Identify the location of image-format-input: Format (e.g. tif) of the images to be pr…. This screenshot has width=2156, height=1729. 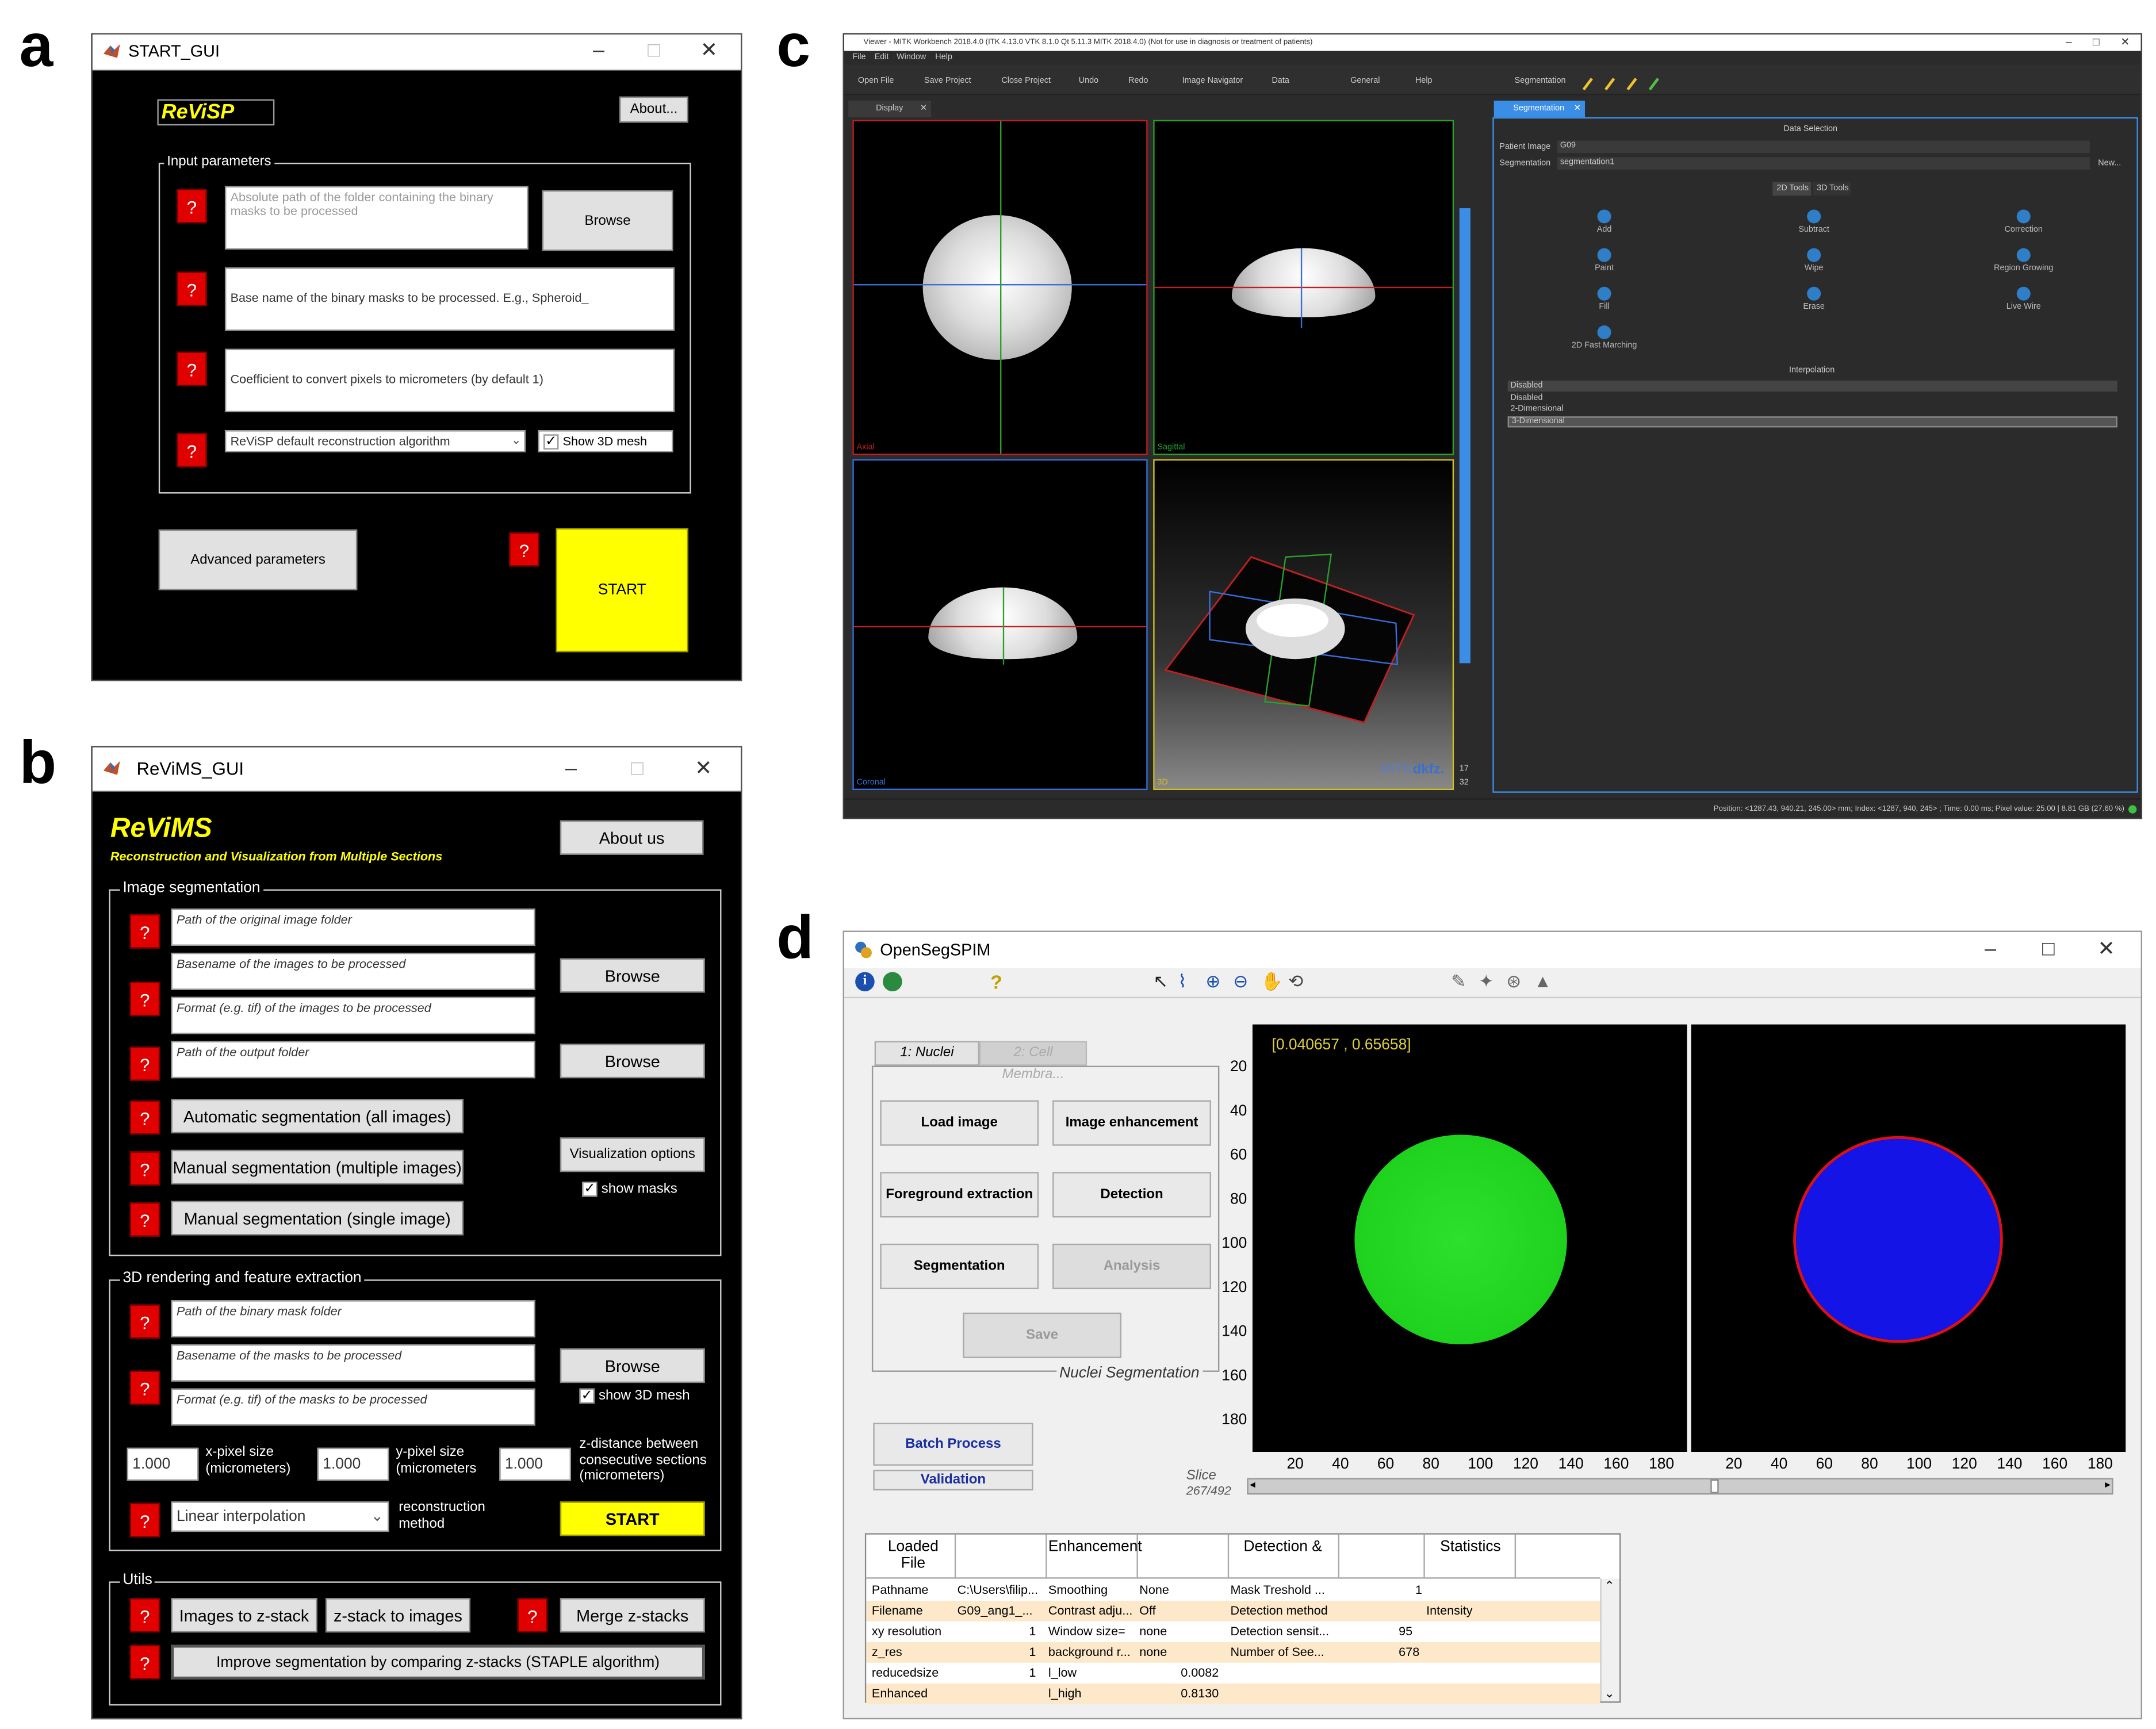
(353, 1015).